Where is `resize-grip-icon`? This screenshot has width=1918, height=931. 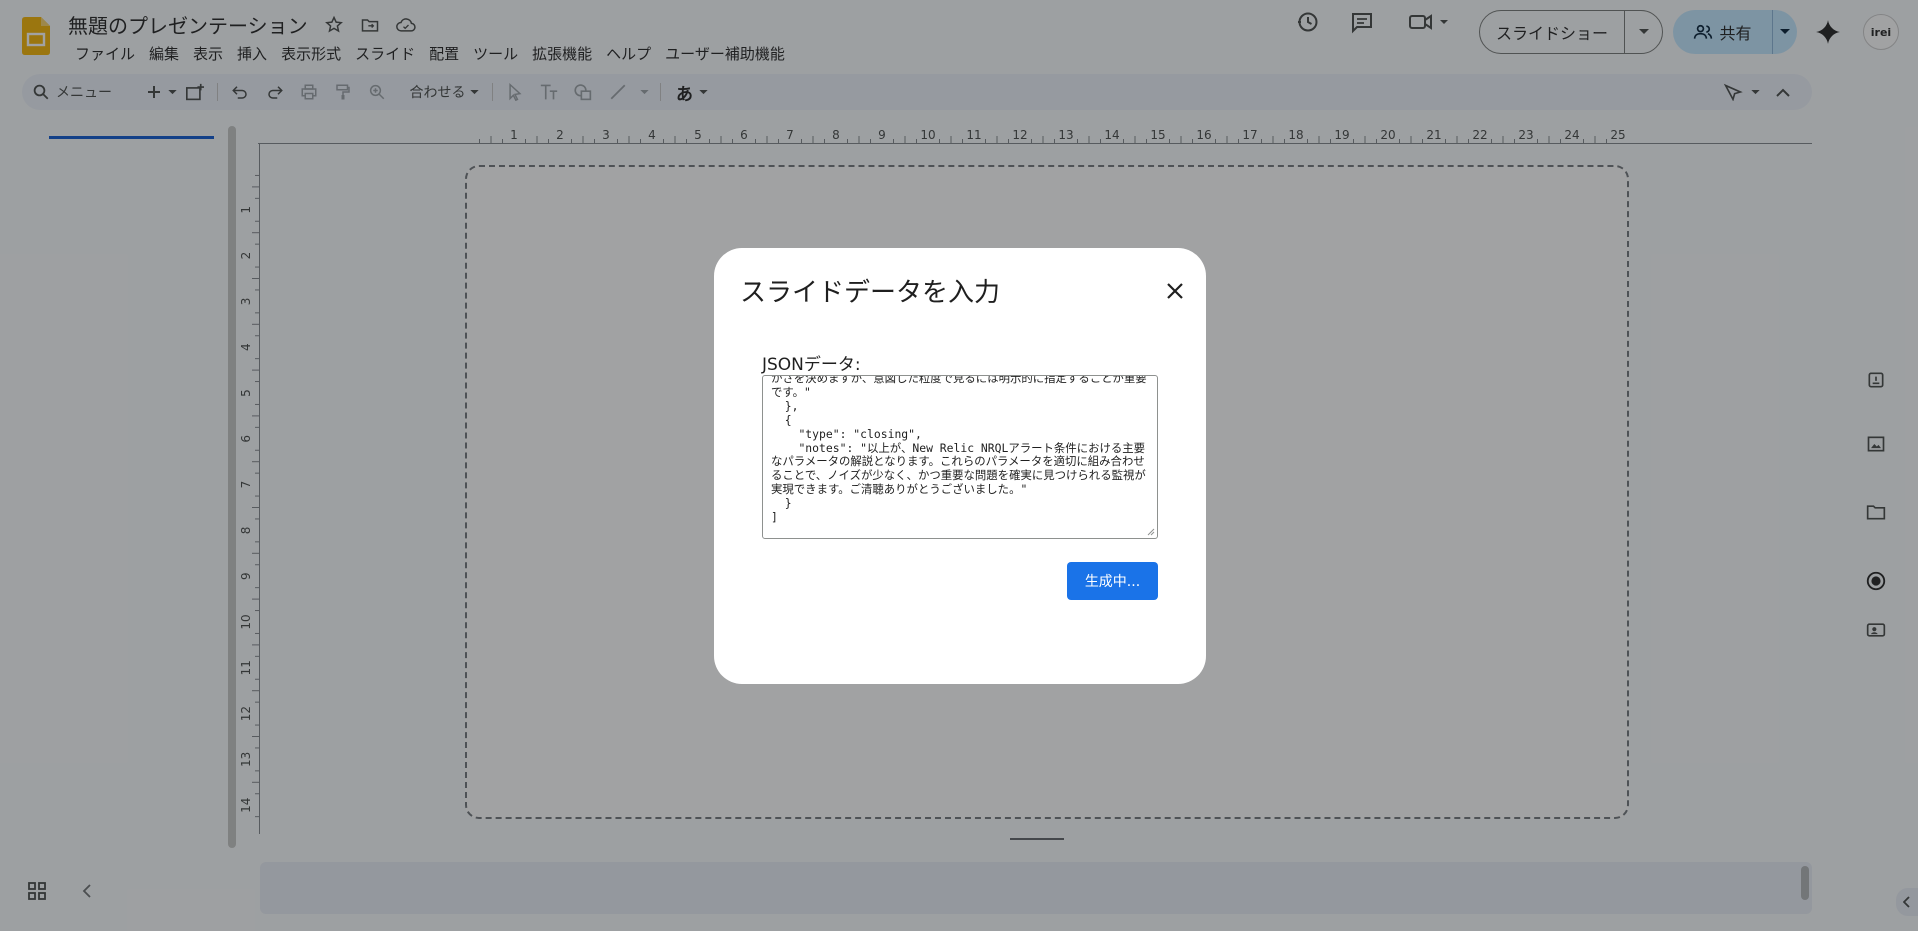
resize-grip-icon is located at coordinates (1151, 532).